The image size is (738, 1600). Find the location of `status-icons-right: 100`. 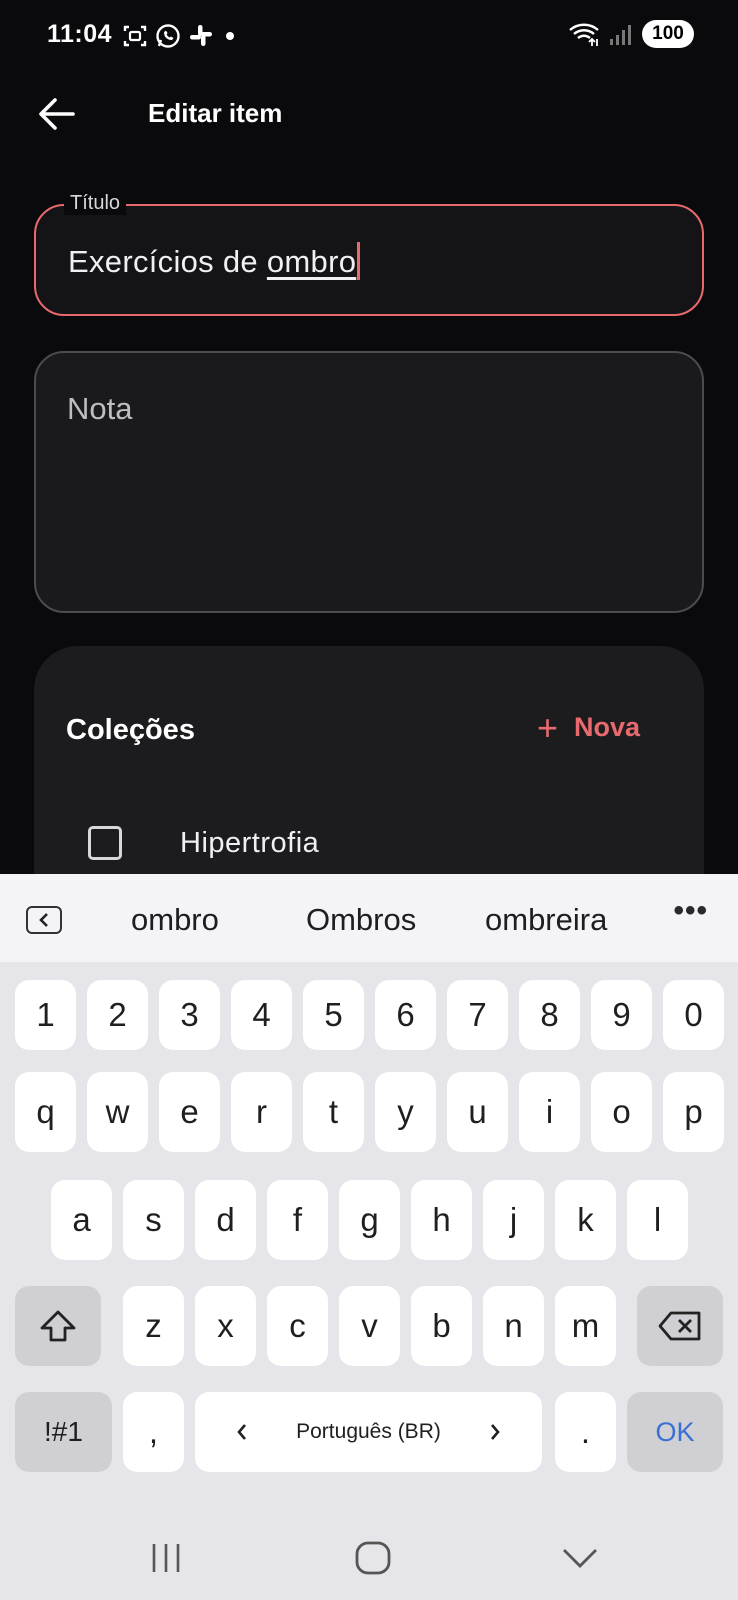

status-icons-right: 100 is located at coordinates (631, 34).